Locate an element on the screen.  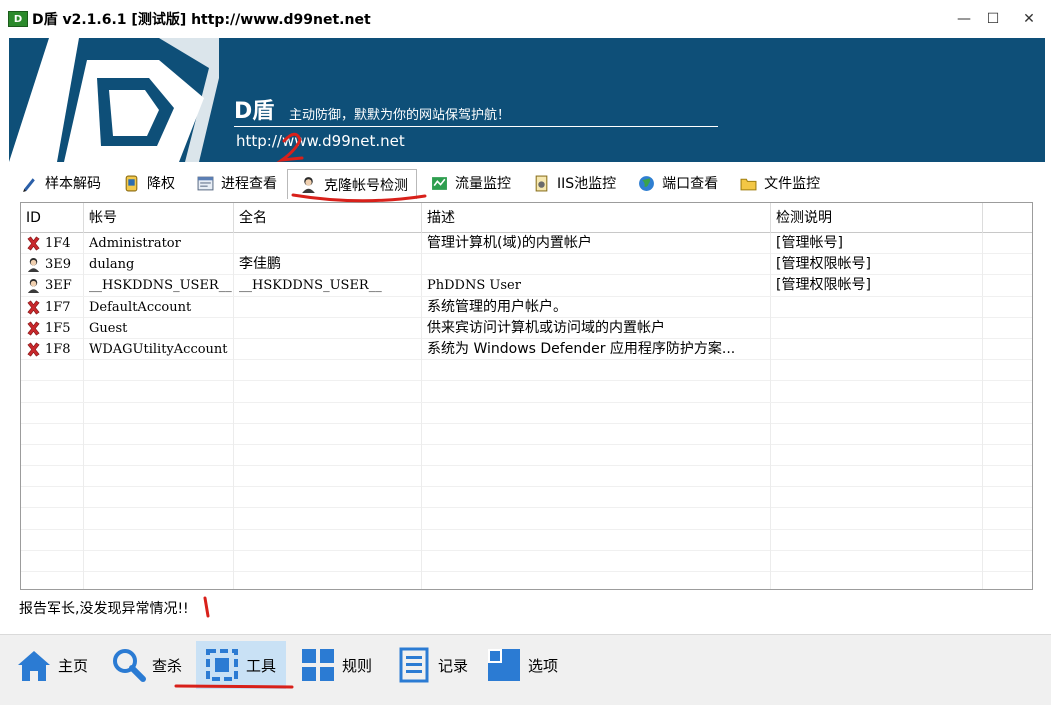
d-shield-logo-icon is located at coordinates (114, 100).